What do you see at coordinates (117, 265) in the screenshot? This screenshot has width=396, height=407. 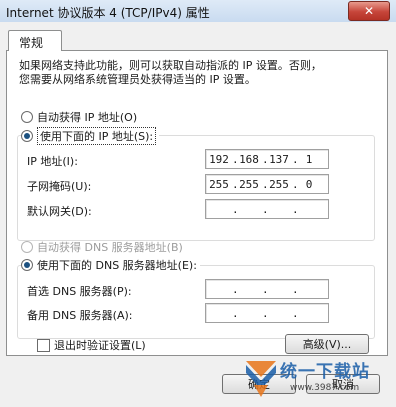 I see `radio-manual-dns-label: 使用下面的 DNS 服务器地址(E):` at bounding box center [117, 265].